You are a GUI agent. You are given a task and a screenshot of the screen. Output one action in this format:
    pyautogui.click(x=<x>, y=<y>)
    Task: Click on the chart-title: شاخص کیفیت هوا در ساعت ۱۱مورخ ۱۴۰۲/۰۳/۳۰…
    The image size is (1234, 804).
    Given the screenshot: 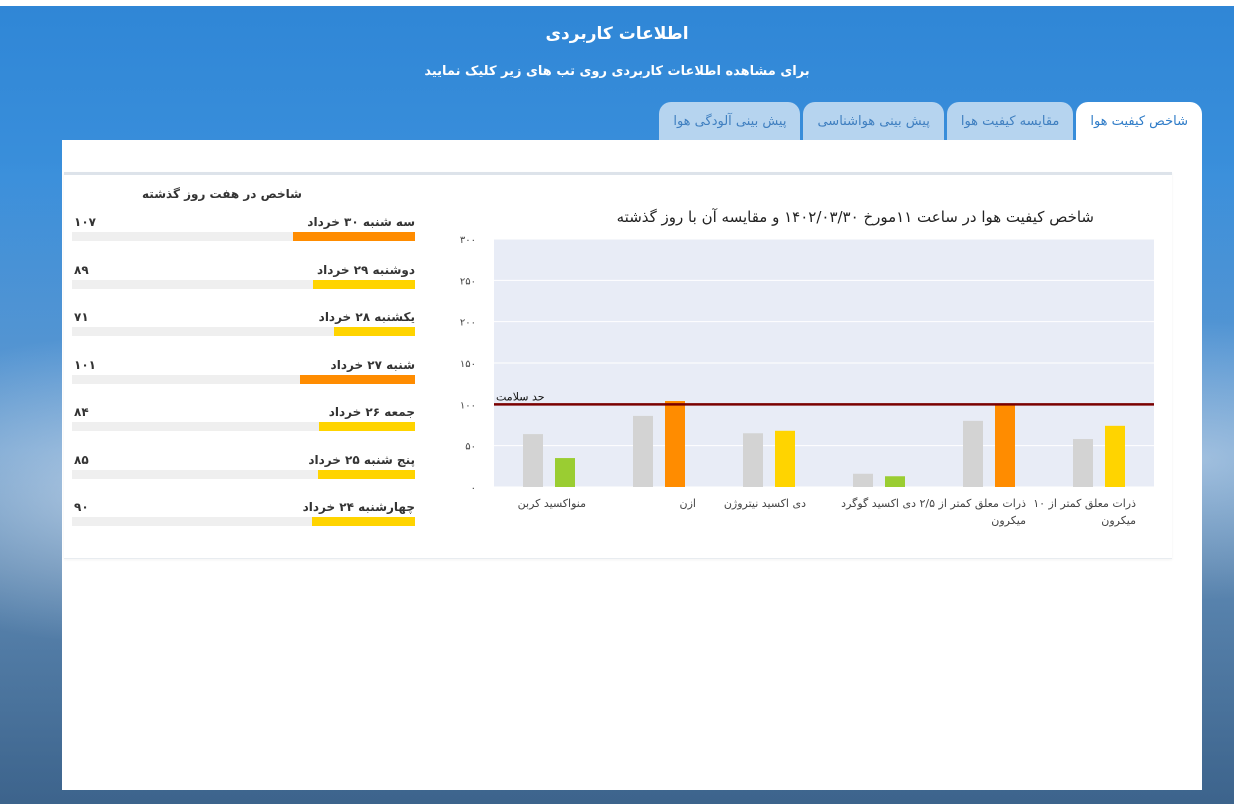 What is the action you would take?
    pyautogui.click(x=855, y=217)
    